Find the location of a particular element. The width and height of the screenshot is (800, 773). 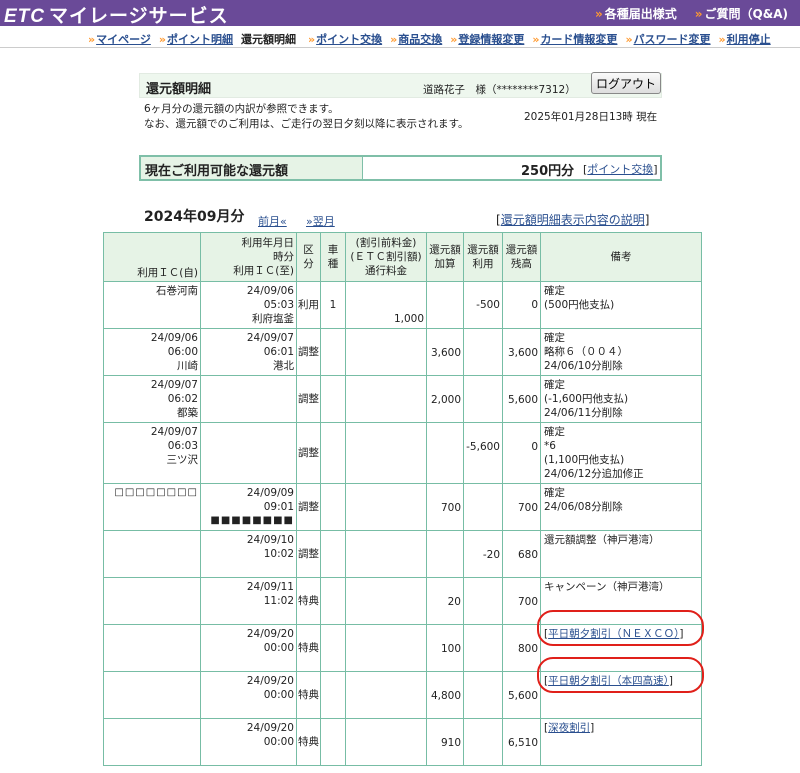

in-ic: 都築 is located at coordinates (187, 413).